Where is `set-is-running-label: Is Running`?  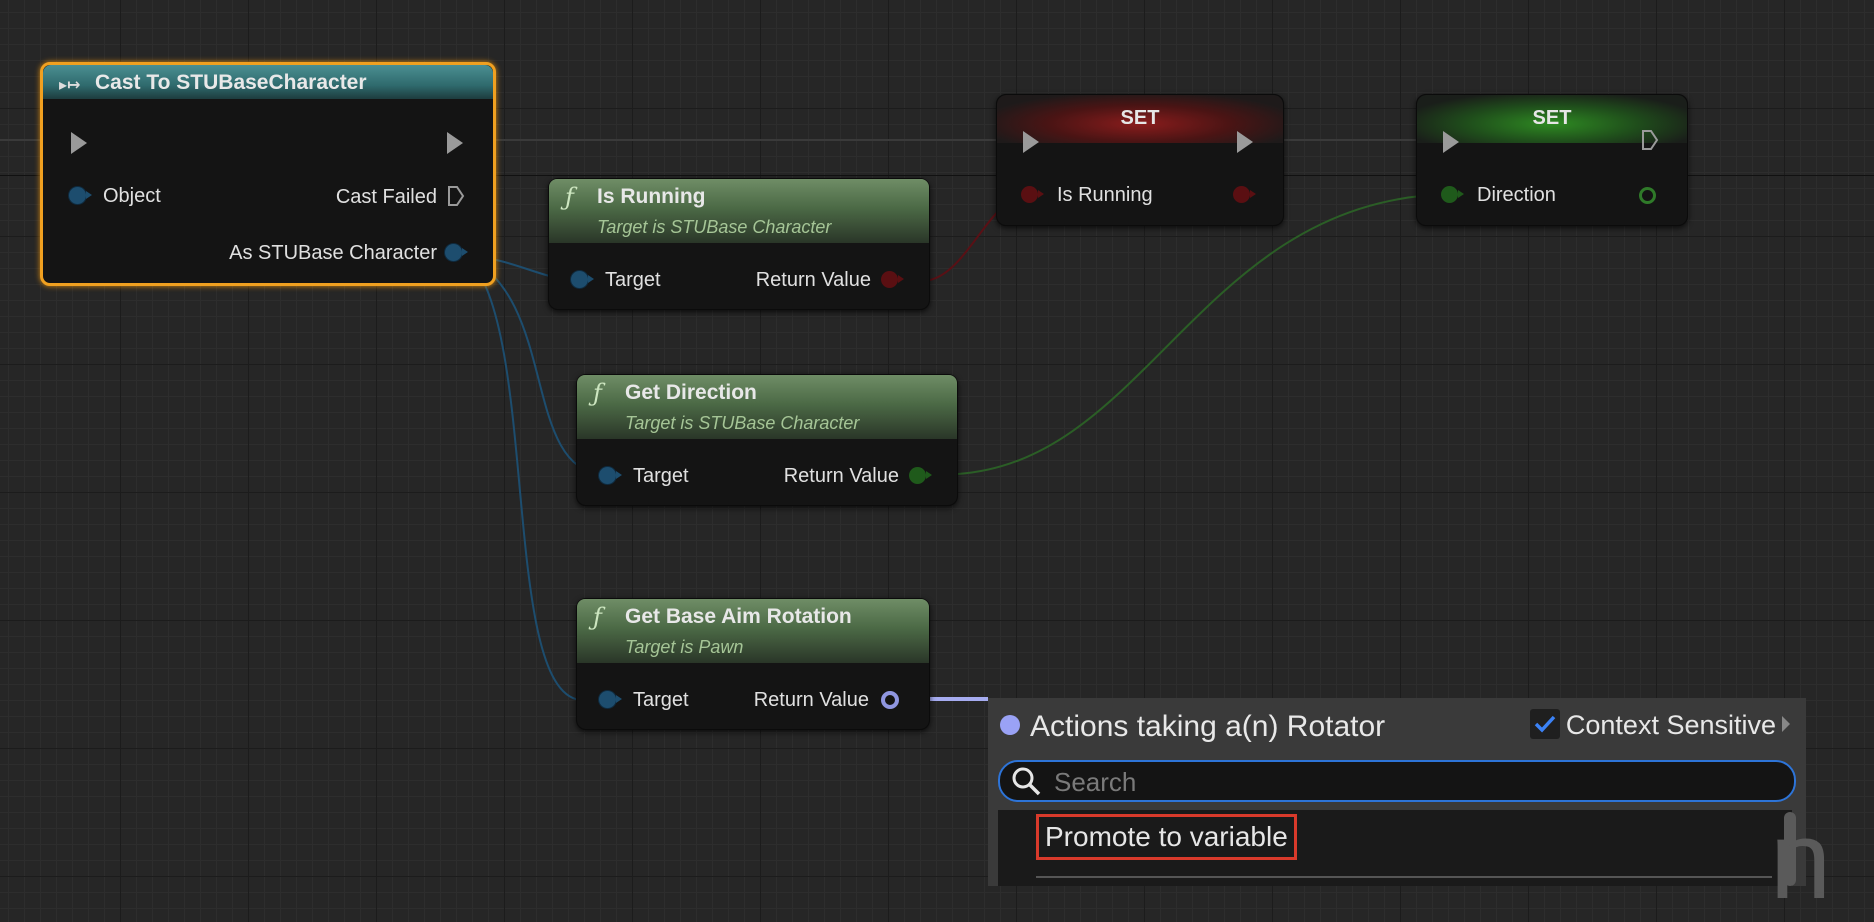 set-is-running-label: Is Running is located at coordinates (1105, 195).